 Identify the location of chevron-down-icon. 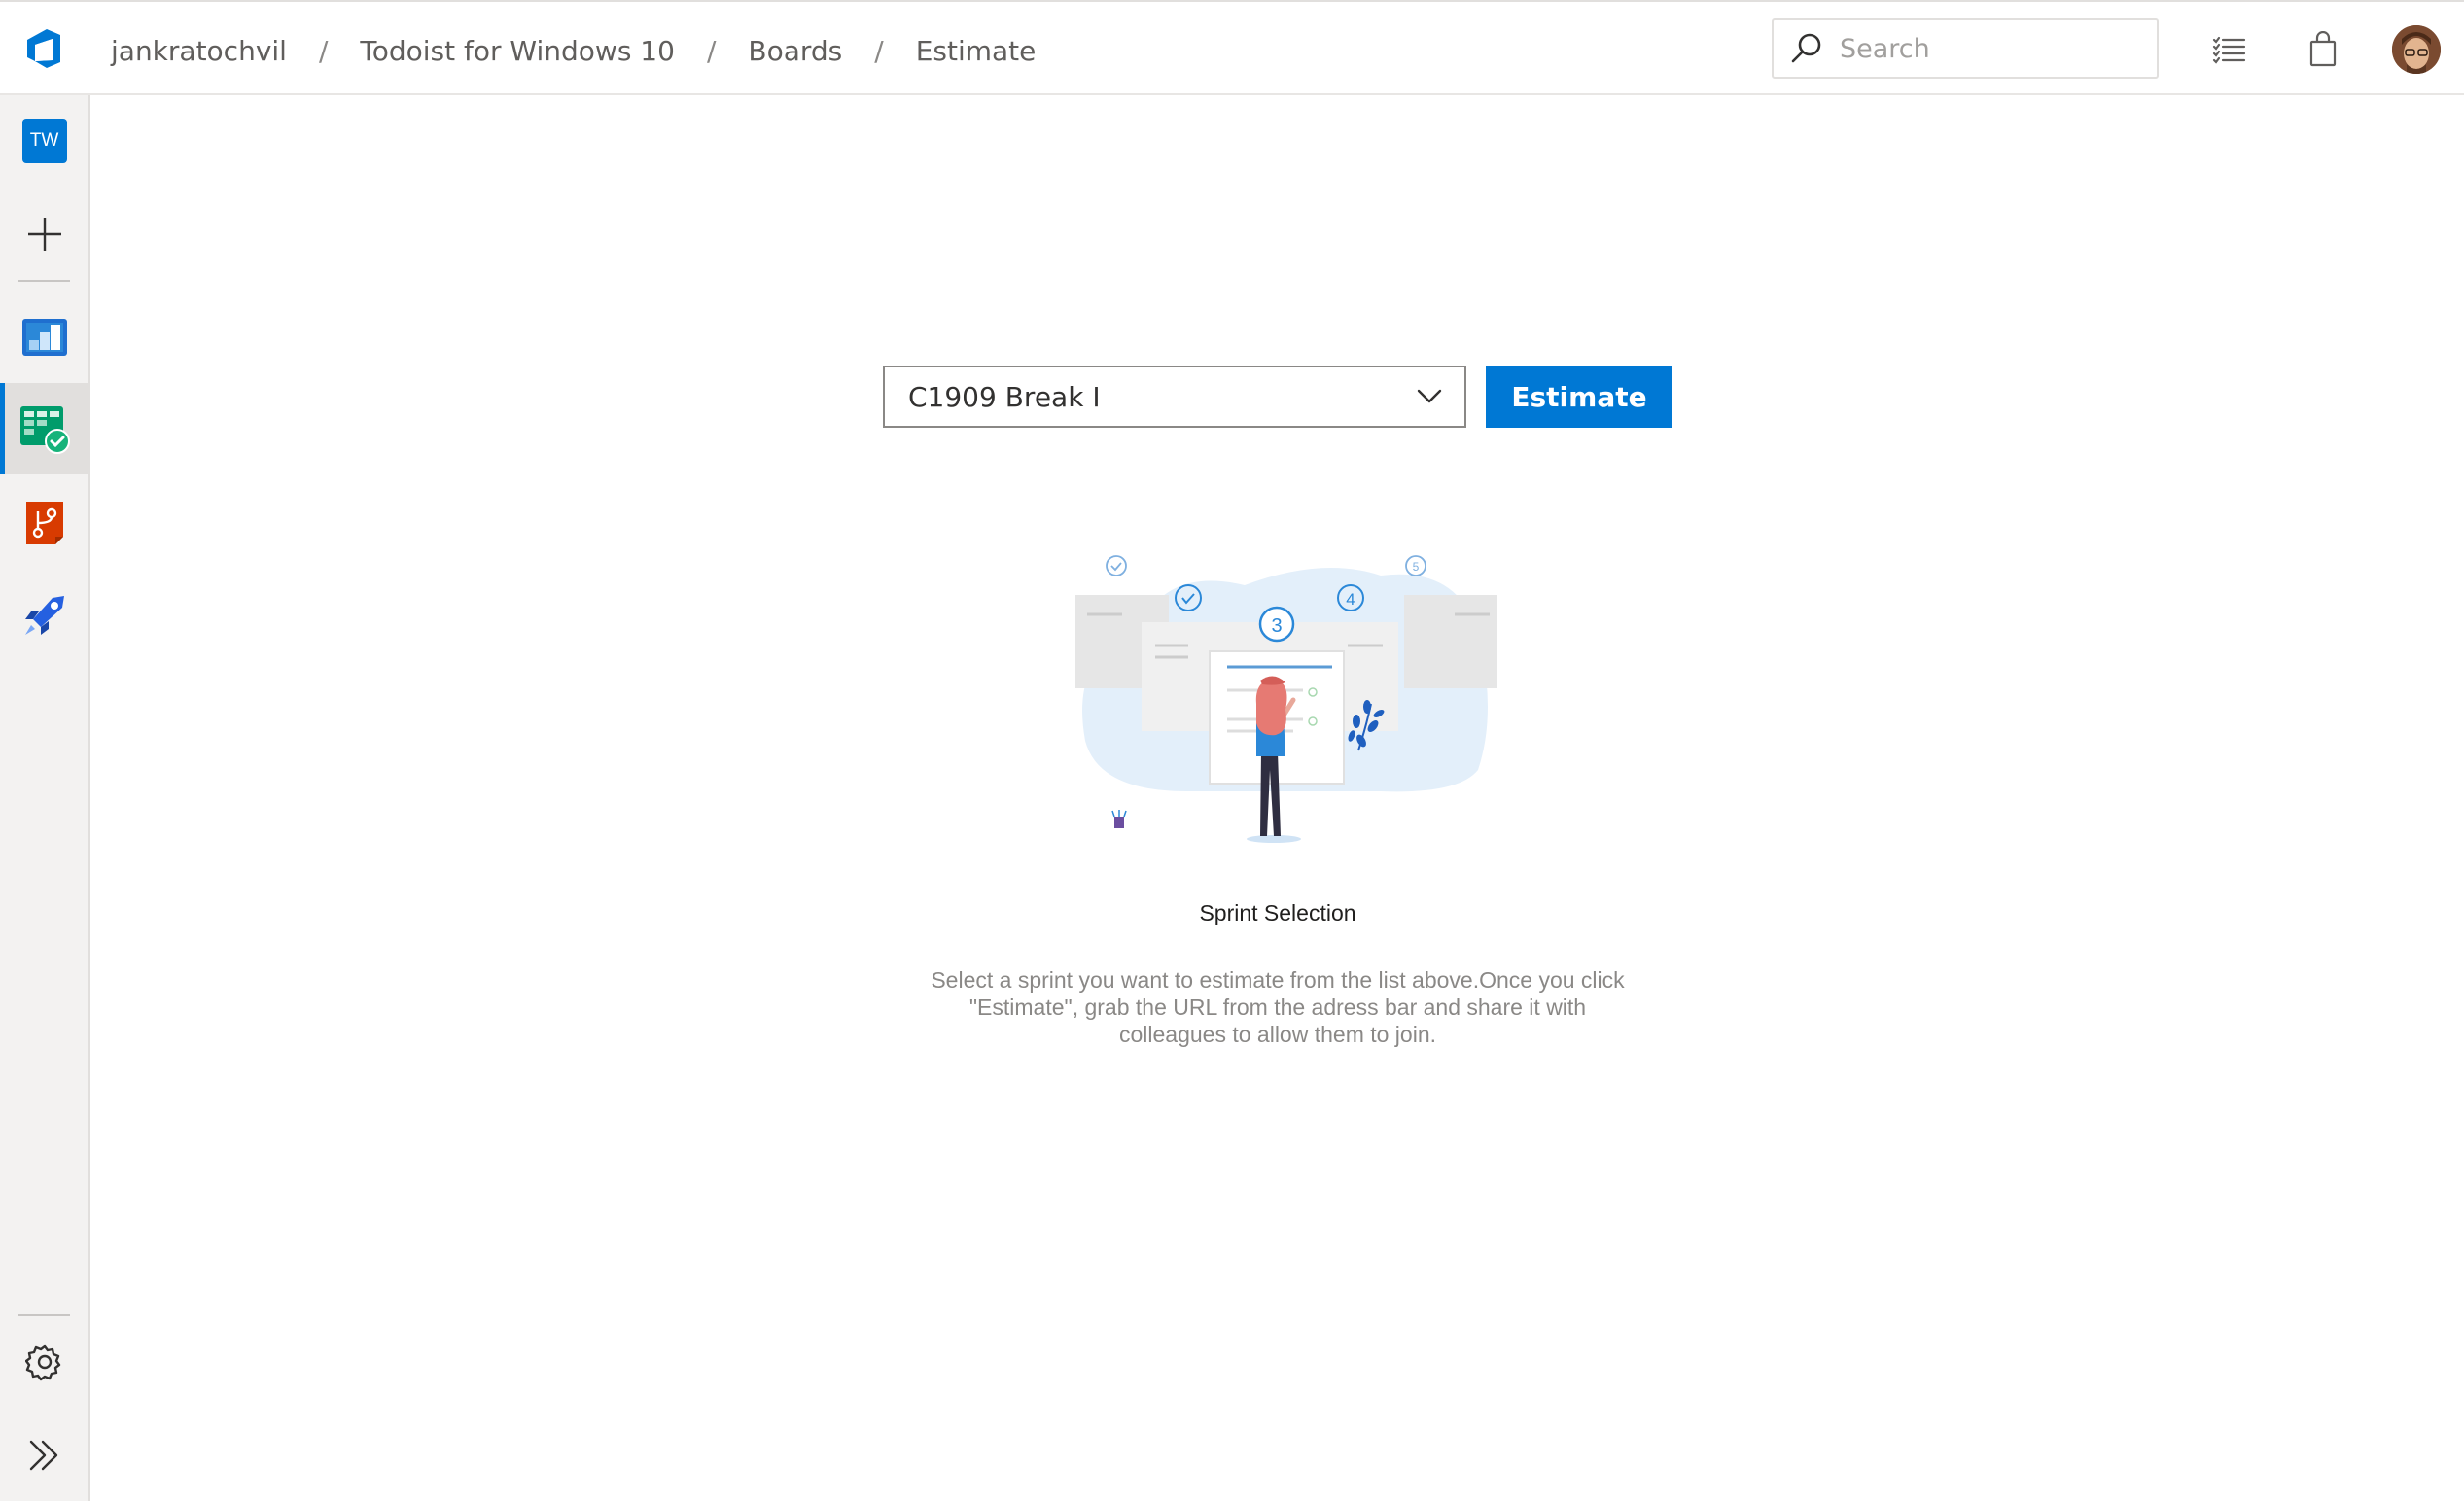
(1429, 396).